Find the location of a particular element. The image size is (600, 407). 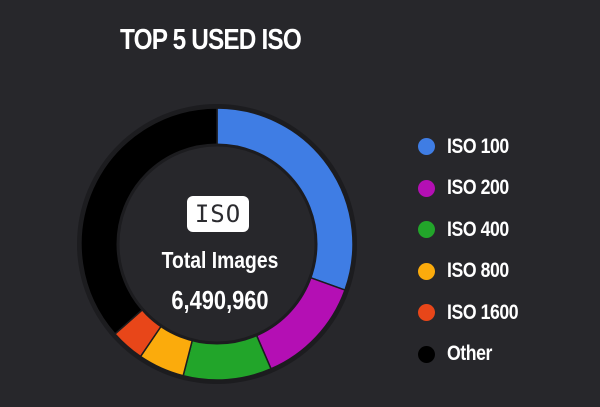

center-total-value: 6,490,960 is located at coordinates (220, 300).